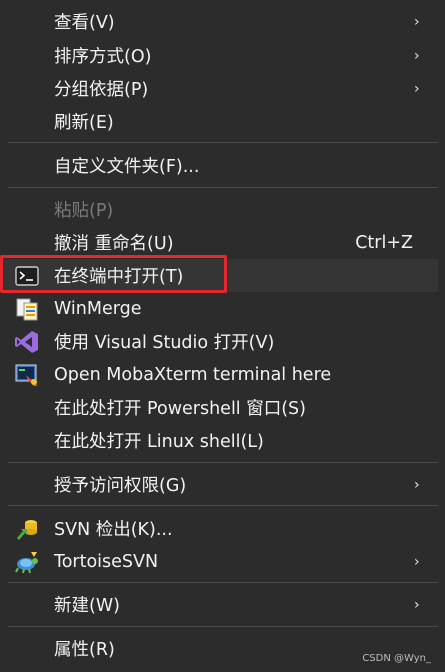 This screenshot has height=672, width=445. Describe the element at coordinates (103, 57) in the screenshot. I see `menu-item-label: 排序方式(O)` at that location.